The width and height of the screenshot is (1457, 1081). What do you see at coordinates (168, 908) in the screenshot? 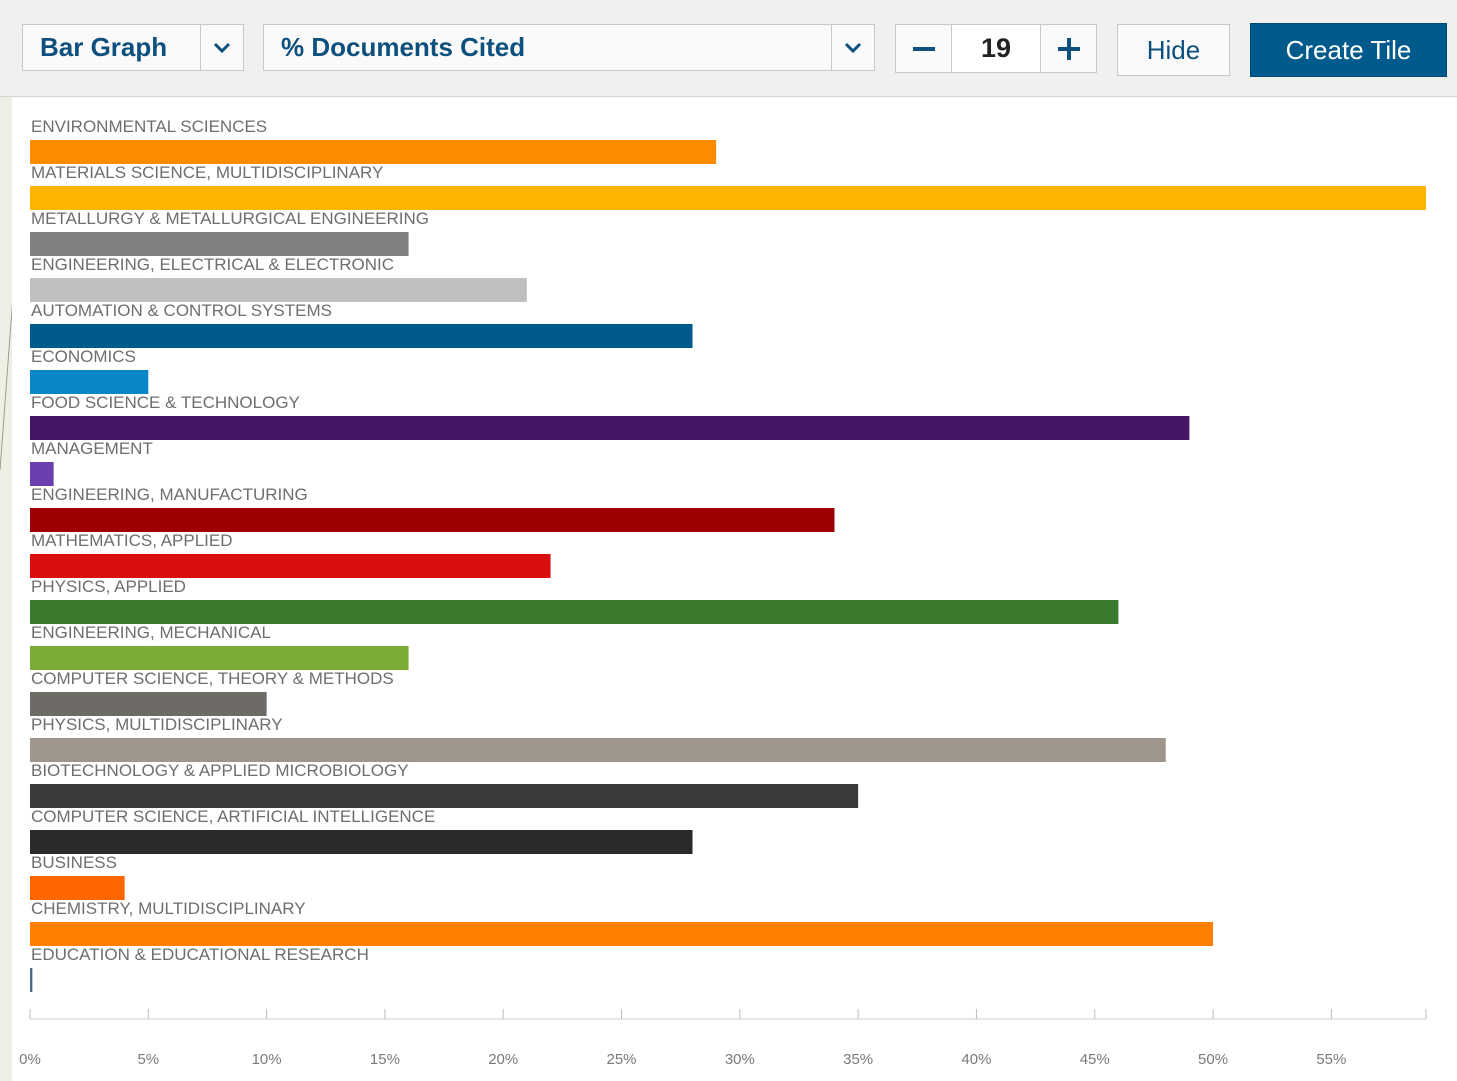
I see `category-label: CHEMISTRY, MULTIDISCIPLINARY` at bounding box center [168, 908].